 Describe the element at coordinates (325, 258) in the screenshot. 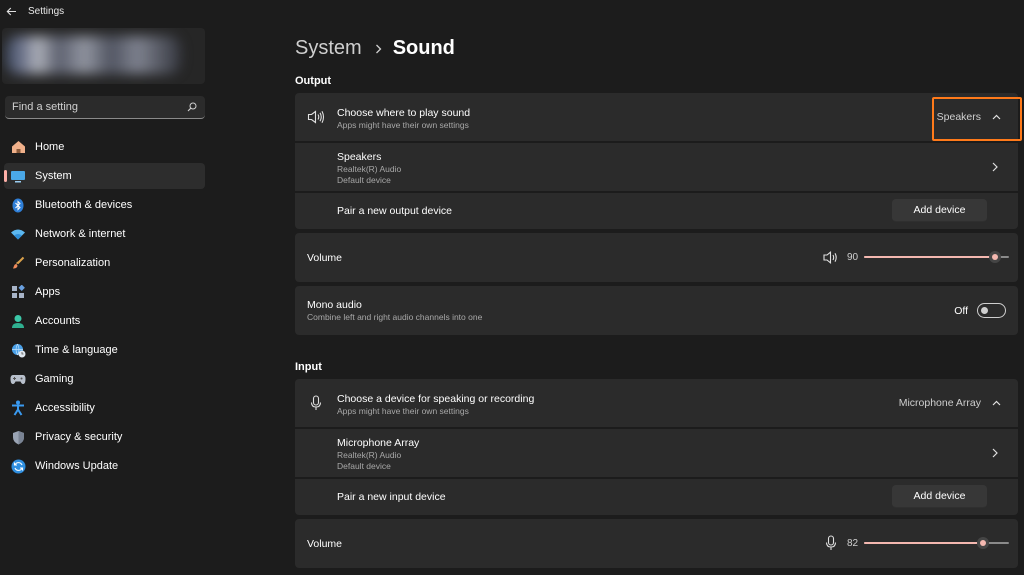

I see `output-volume-label: Volume` at that location.